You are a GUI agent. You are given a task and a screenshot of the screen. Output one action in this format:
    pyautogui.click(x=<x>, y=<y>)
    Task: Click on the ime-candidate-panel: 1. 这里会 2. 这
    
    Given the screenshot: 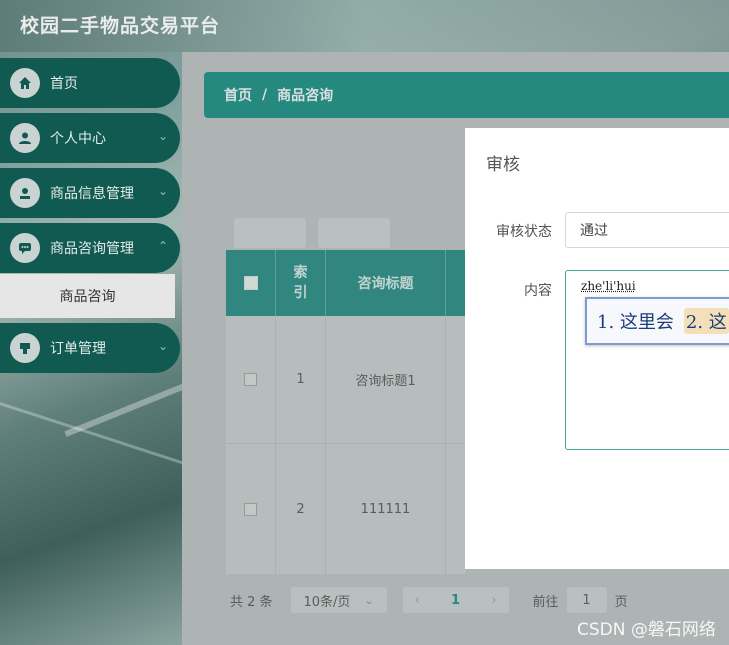 What is the action you would take?
    pyautogui.click(x=657, y=321)
    